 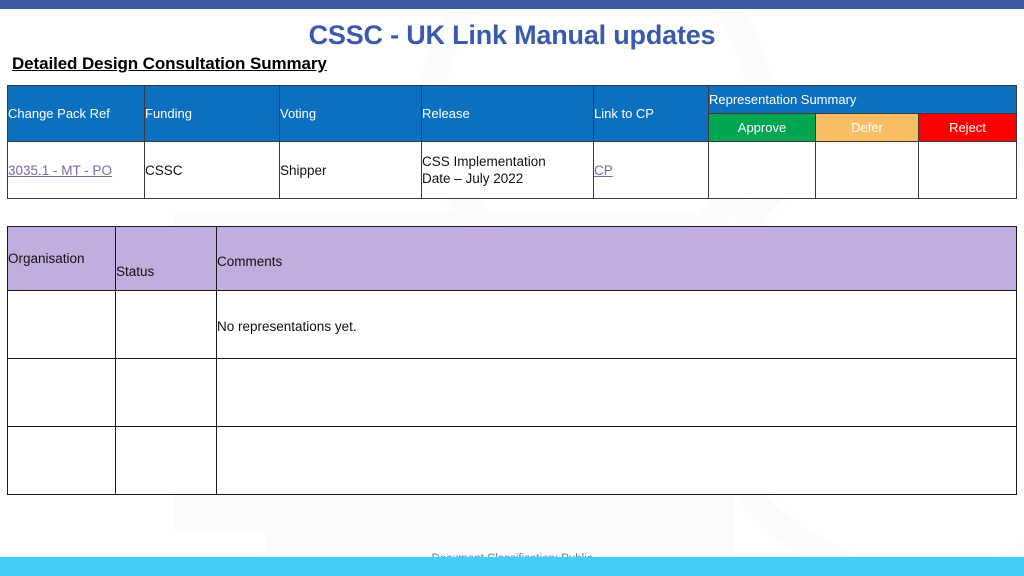 I want to click on column-header-approve: Approve, so click(x=762, y=127).